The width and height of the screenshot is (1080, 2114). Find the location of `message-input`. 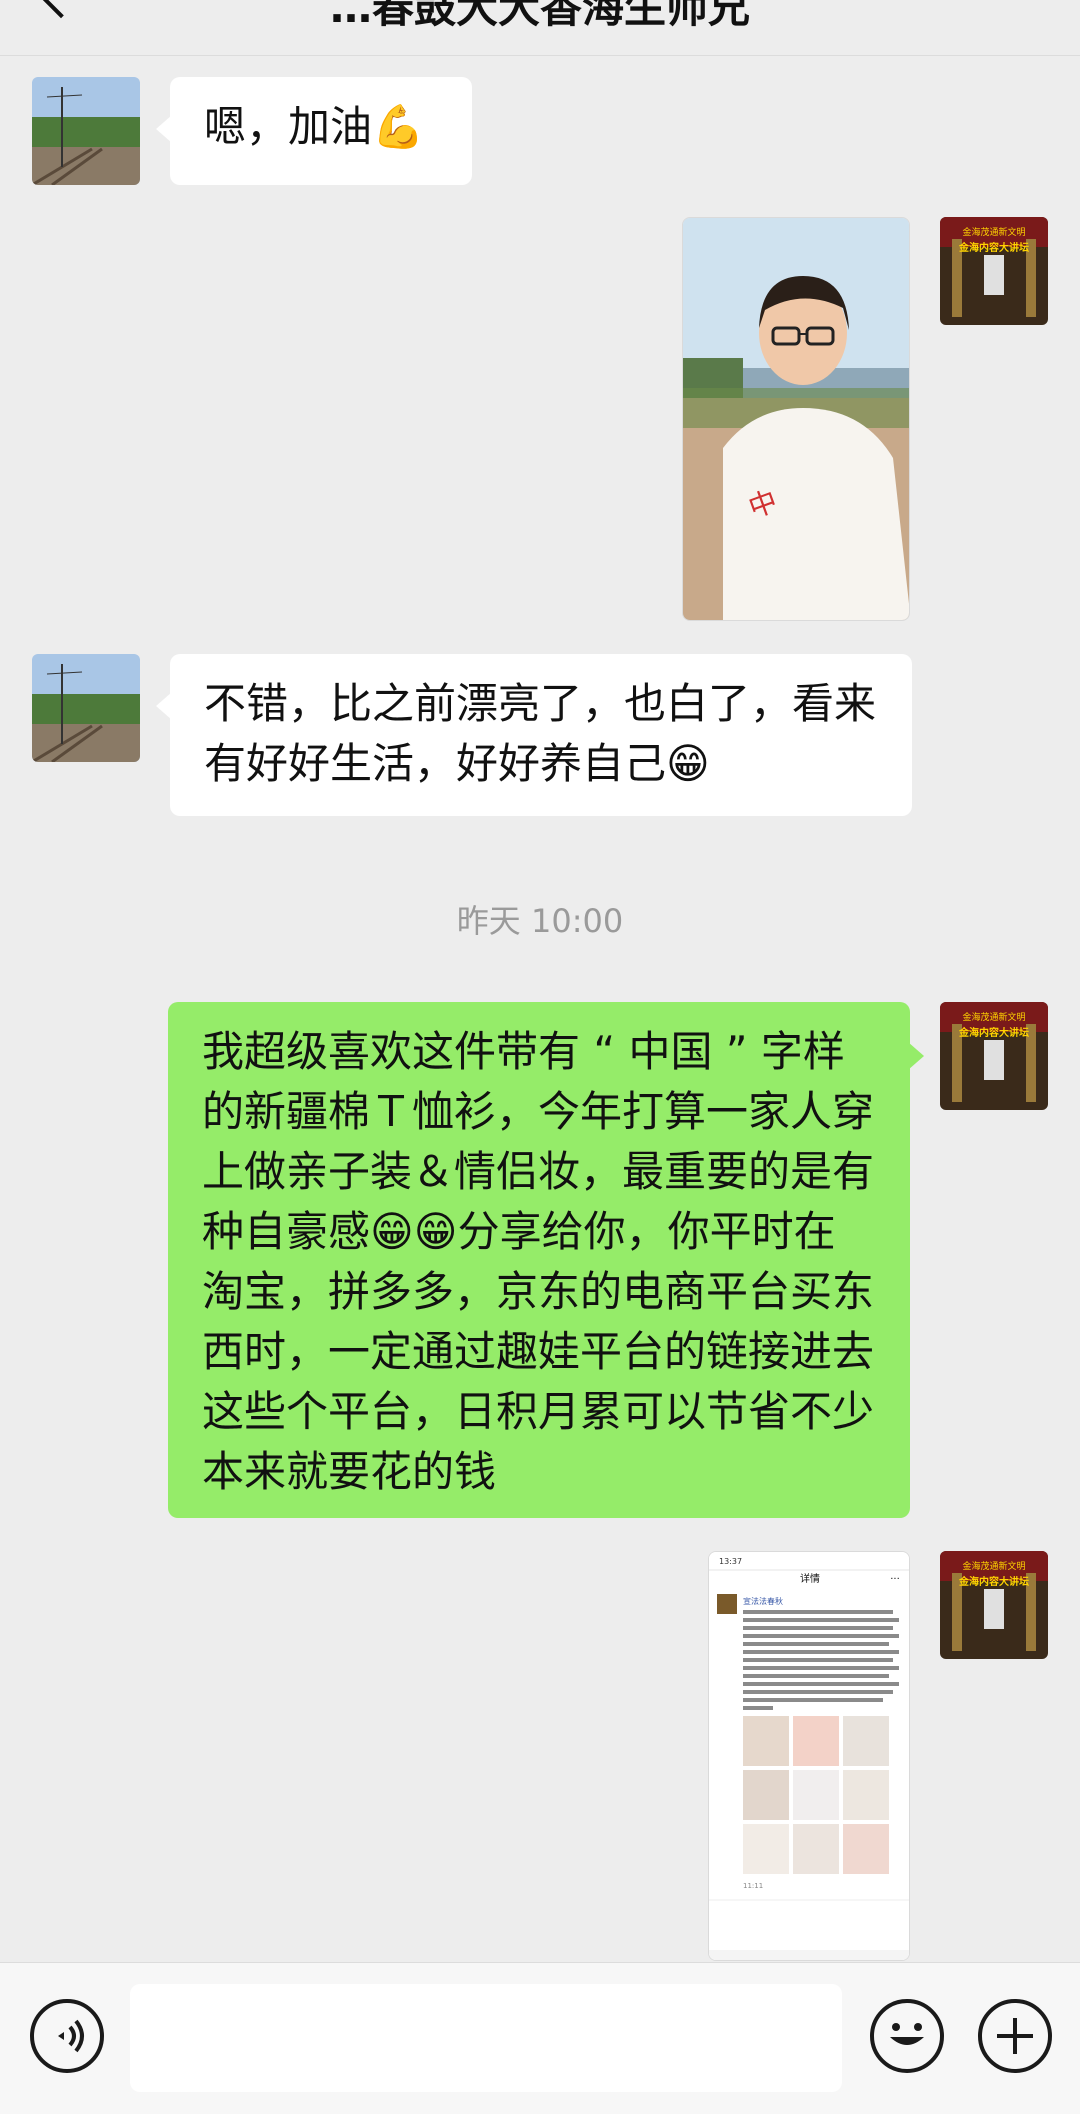

message-input is located at coordinates (486, 2038).